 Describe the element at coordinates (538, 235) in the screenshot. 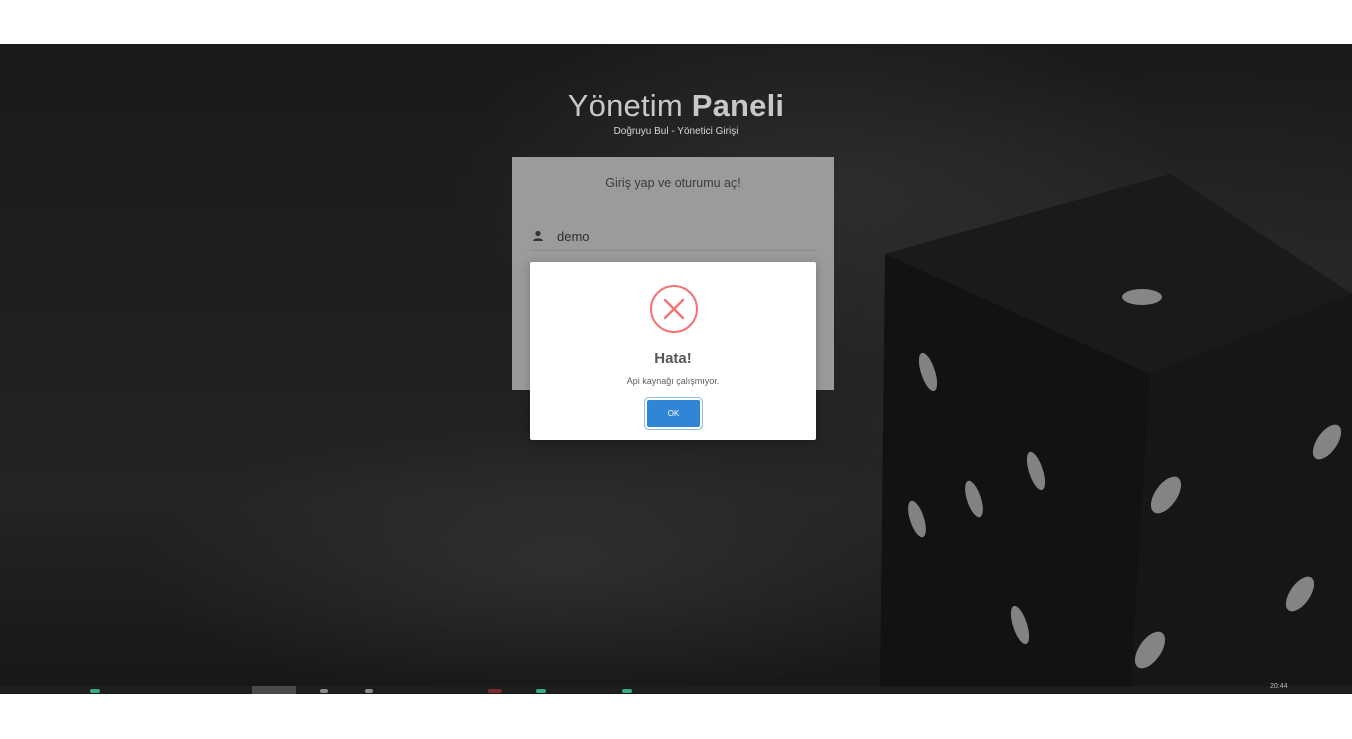

I see `user-icon` at that location.